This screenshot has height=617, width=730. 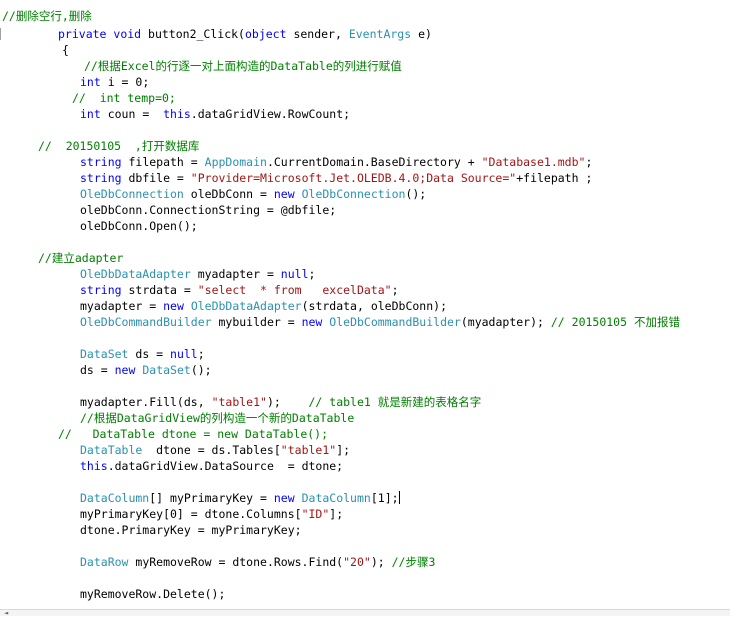 I want to click on code-token: dtone.PrimaryKey = myPrimaryKey;, so click(x=191, y=530).